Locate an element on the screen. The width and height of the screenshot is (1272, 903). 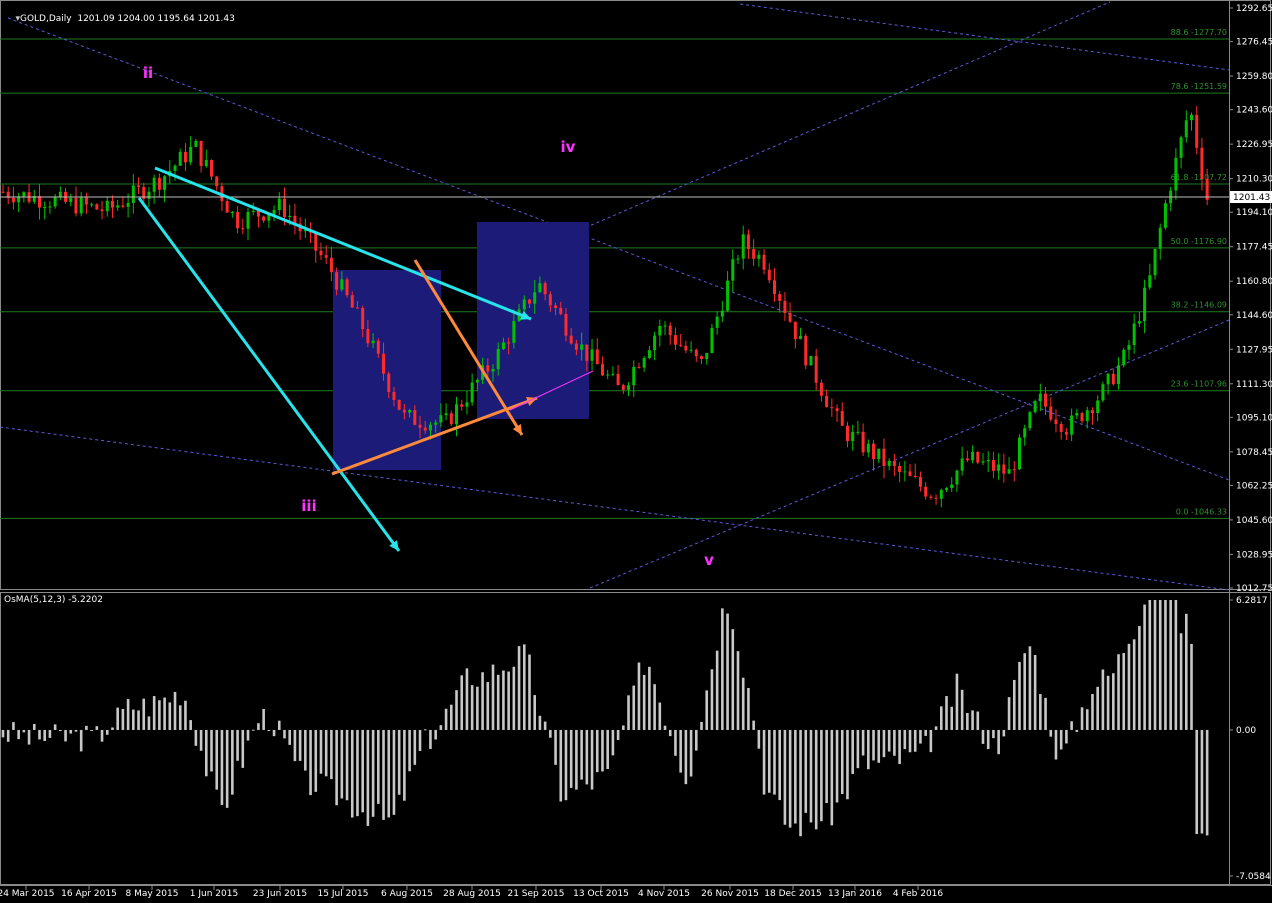
price-tick-label: 1095.10 is located at coordinates (1254, 418).